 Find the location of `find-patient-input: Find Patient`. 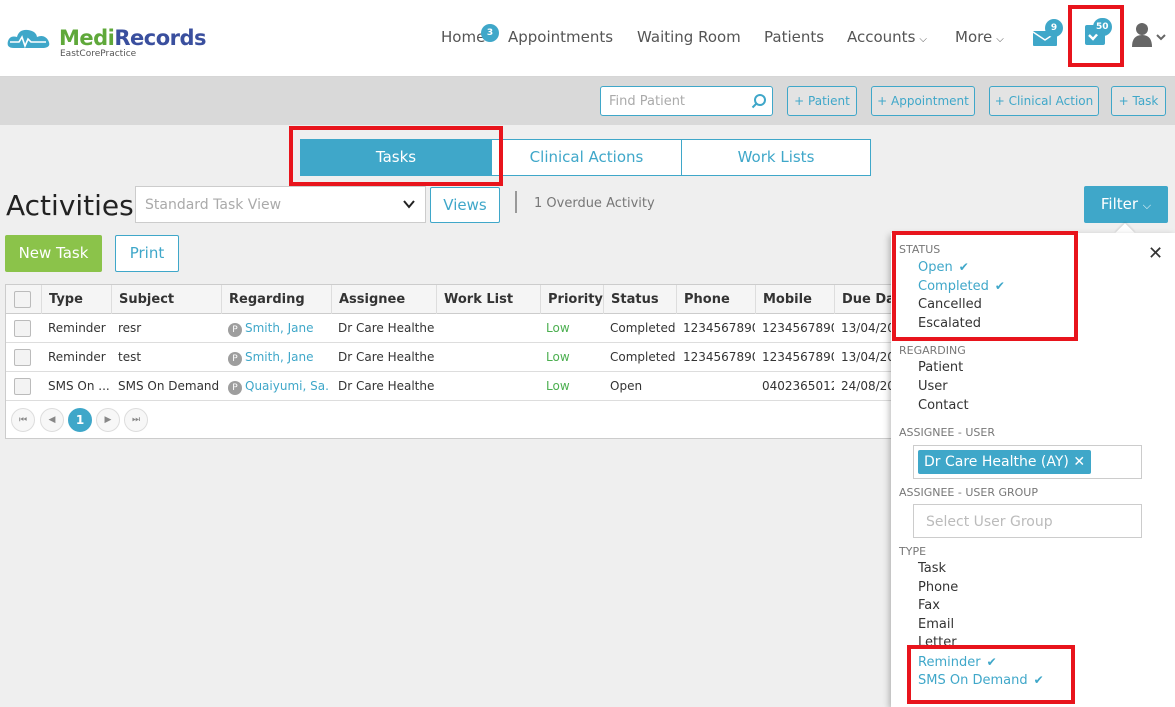

find-patient-input: Find Patient is located at coordinates (686, 101).